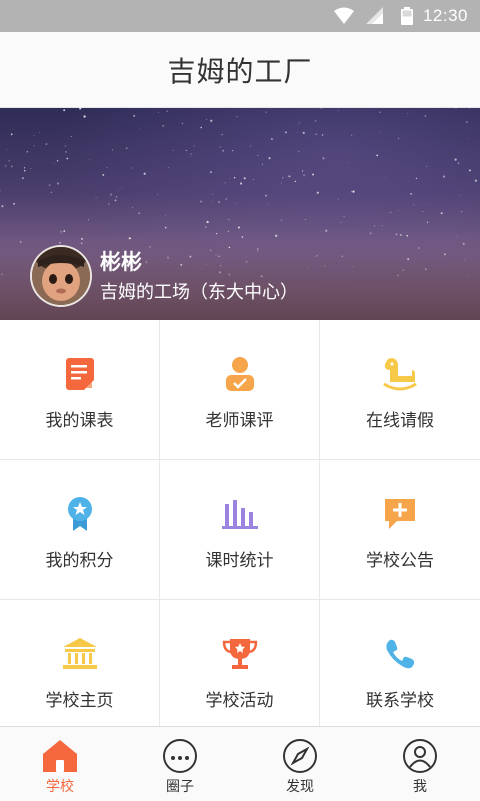 The height and width of the screenshot is (801, 480). I want to click on tab-circle: 圈子, so click(180, 764).